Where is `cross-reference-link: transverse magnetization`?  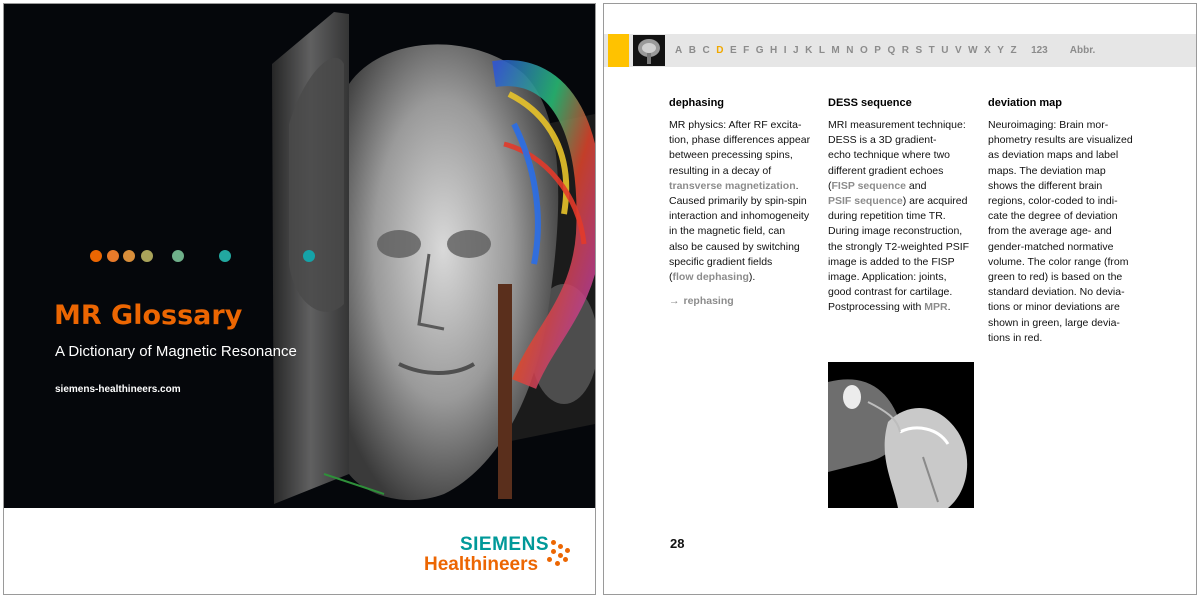
cross-reference-link: transverse magnetization is located at coordinates (732, 186).